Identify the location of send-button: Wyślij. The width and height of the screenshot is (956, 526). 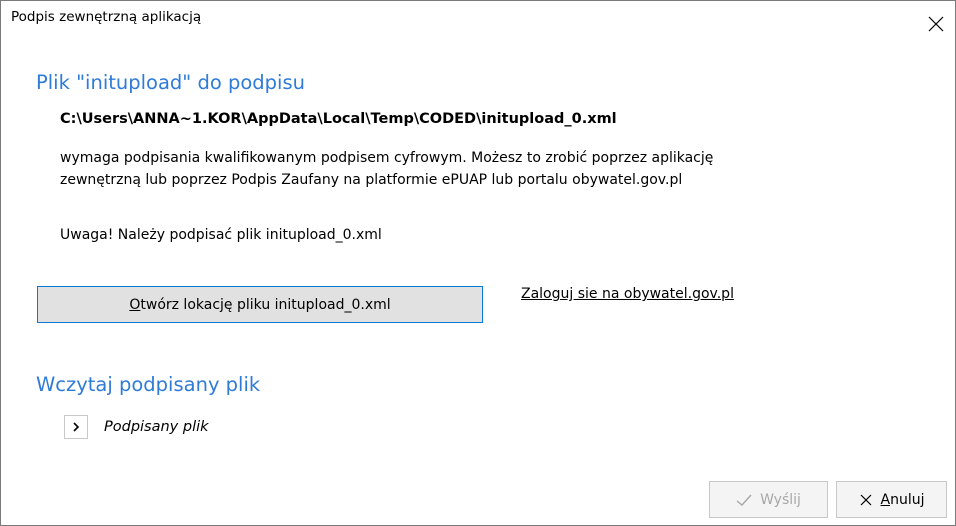
(768, 499).